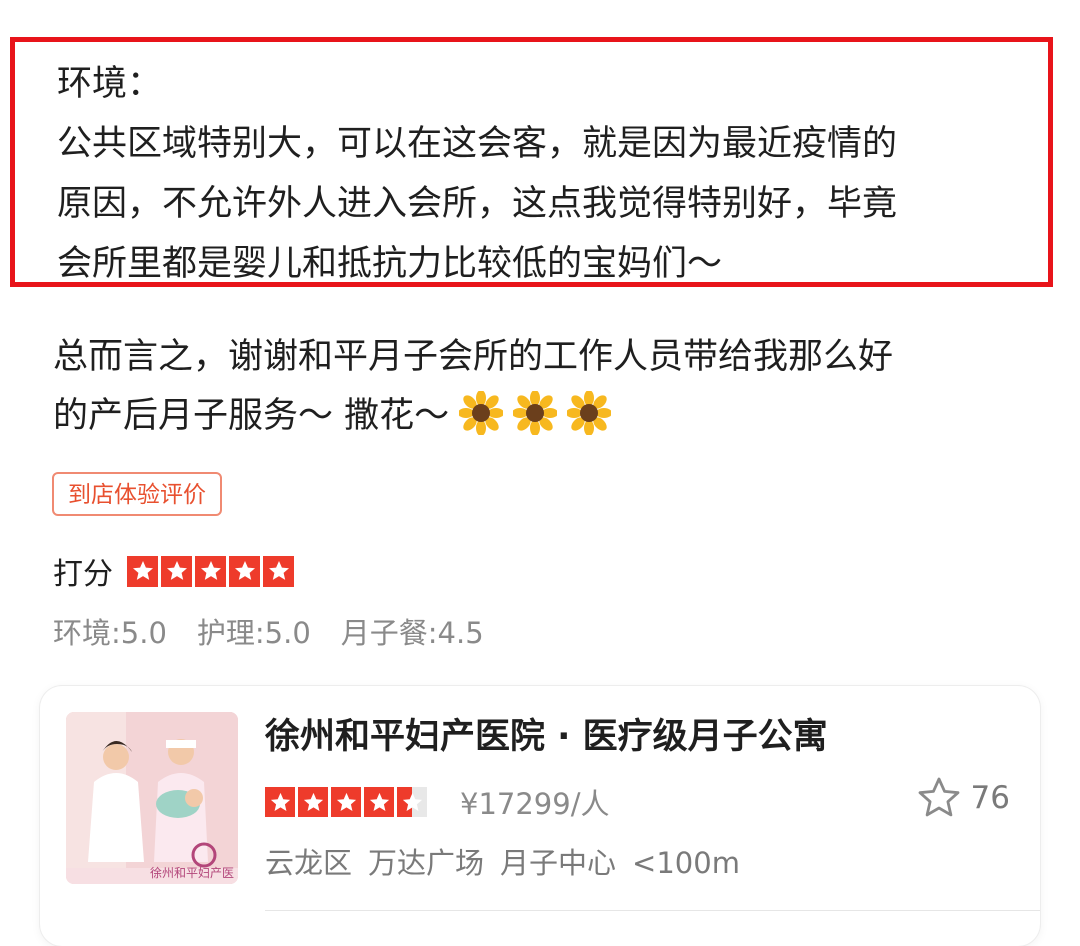  What do you see at coordinates (309, 863) in the screenshot?
I see `district: 云龙区` at bounding box center [309, 863].